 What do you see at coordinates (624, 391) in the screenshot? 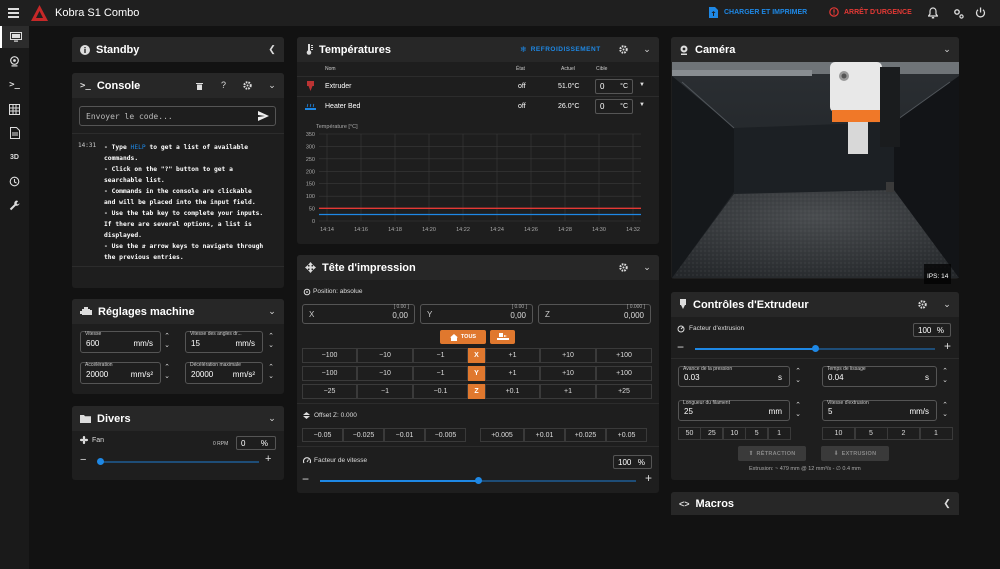
I see `jog-button: +25` at bounding box center [624, 391].